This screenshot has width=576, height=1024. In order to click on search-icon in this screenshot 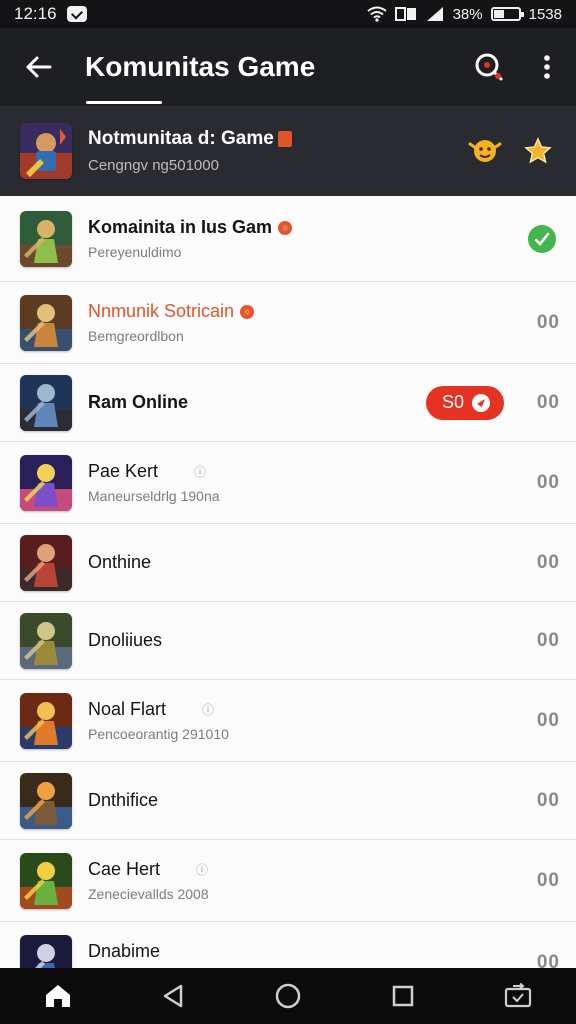, I will do `click(489, 67)`.